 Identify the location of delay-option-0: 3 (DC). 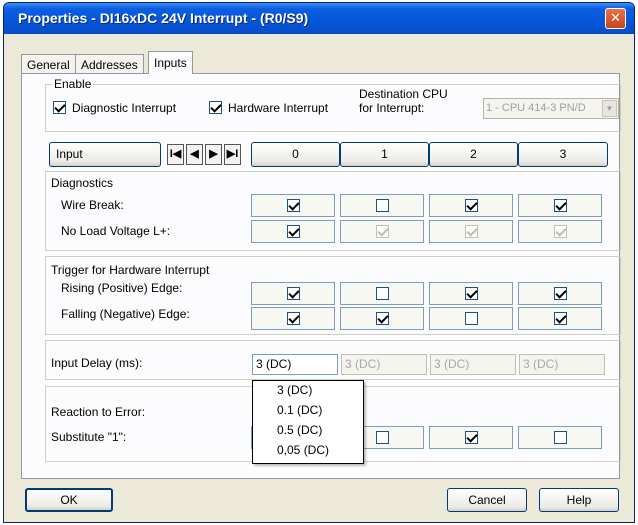
(308, 391).